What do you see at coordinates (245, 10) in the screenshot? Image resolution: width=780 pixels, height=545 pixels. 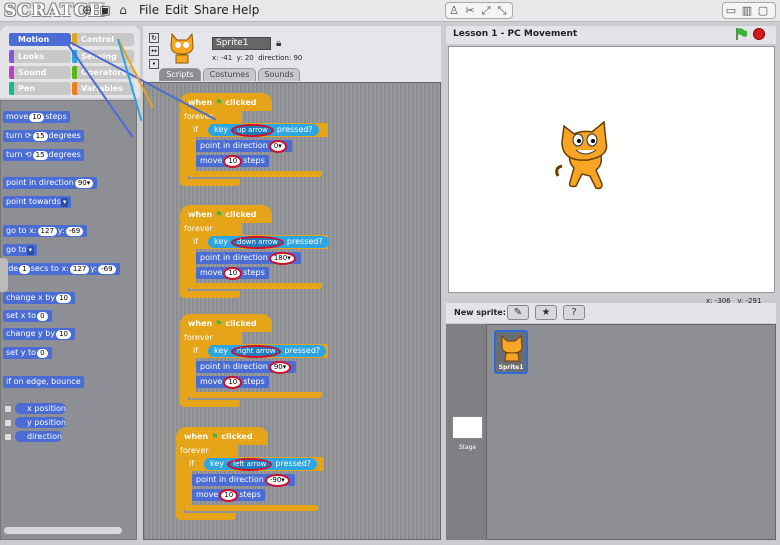 I see `menu-help: Help` at bounding box center [245, 10].